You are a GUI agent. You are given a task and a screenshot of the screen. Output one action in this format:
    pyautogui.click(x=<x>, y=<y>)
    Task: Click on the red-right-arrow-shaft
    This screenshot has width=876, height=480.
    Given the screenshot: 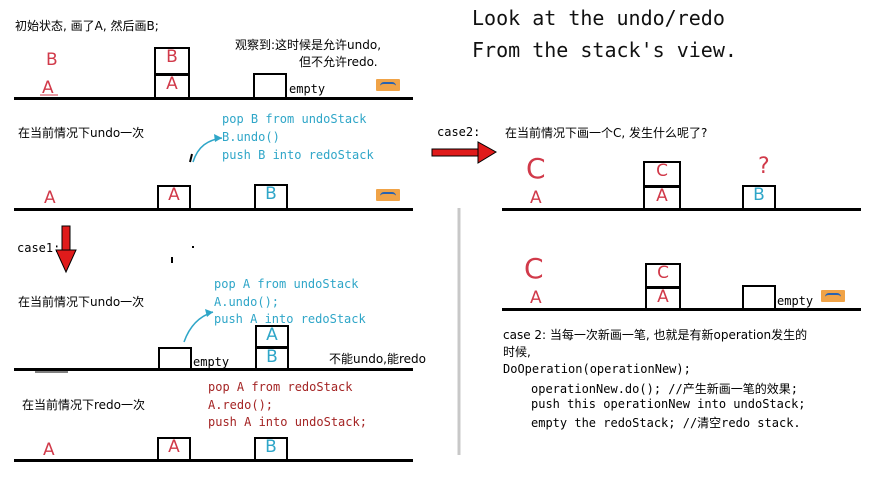 What is the action you would take?
    pyautogui.click(x=456, y=152)
    